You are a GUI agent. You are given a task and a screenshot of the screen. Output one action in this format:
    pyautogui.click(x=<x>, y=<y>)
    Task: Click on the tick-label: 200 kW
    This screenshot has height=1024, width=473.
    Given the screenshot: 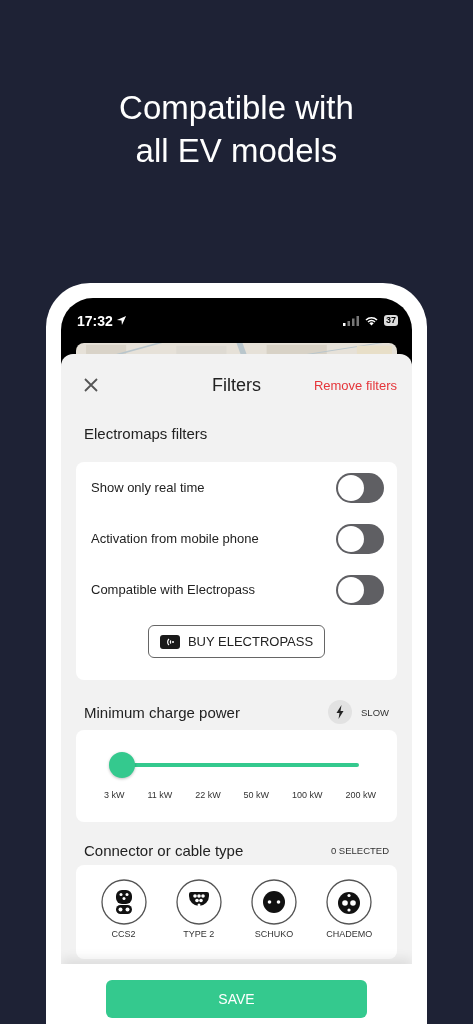 What is the action you would take?
    pyautogui.click(x=360, y=795)
    